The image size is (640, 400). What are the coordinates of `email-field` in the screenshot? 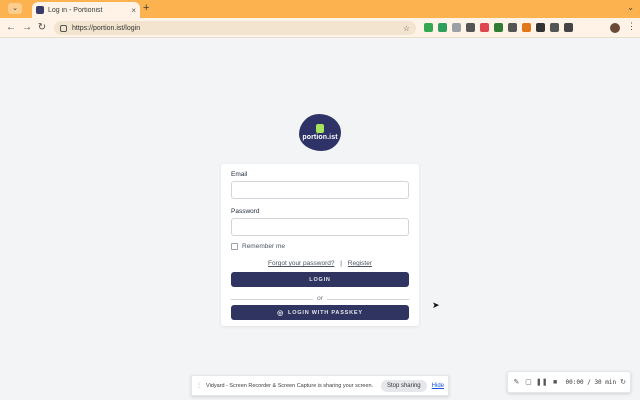 It's located at (320, 190).